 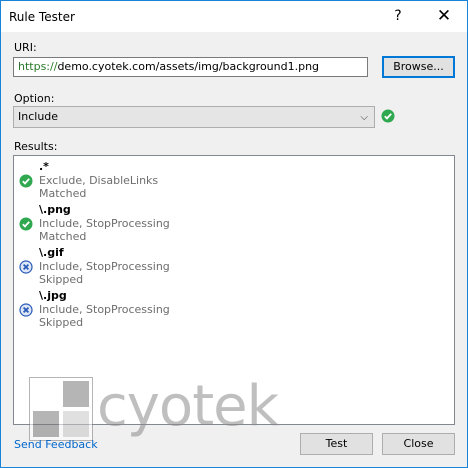 I want to click on option-select: Include ⌵, so click(x=194, y=117).